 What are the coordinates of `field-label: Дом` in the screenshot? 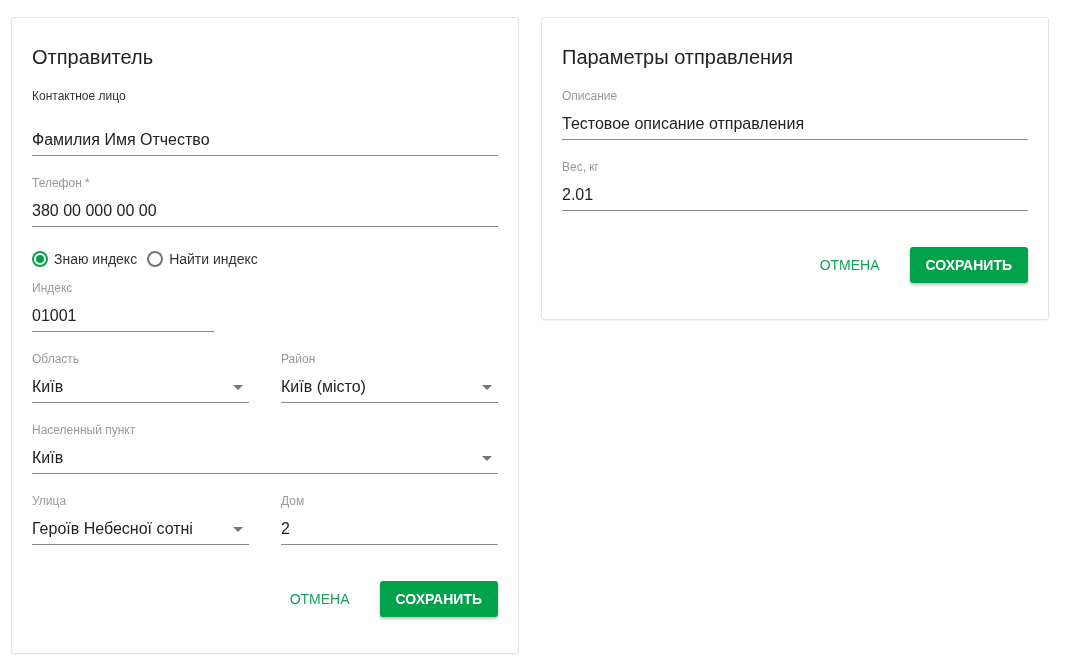 It's located at (293, 501).